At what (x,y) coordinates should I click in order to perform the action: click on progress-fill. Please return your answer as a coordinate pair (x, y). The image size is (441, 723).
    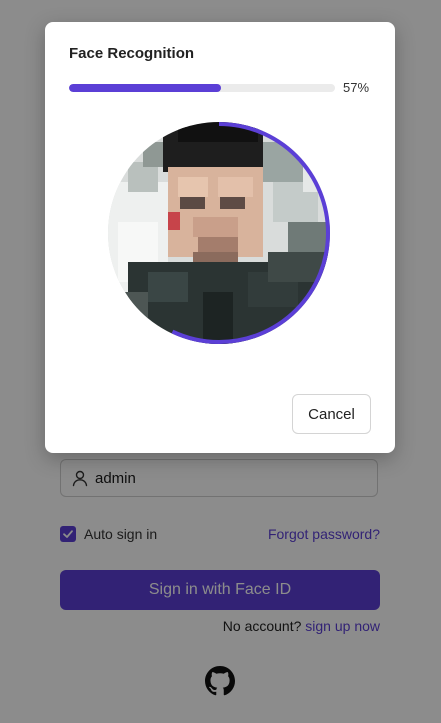
    Looking at the image, I should click on (145, 88).